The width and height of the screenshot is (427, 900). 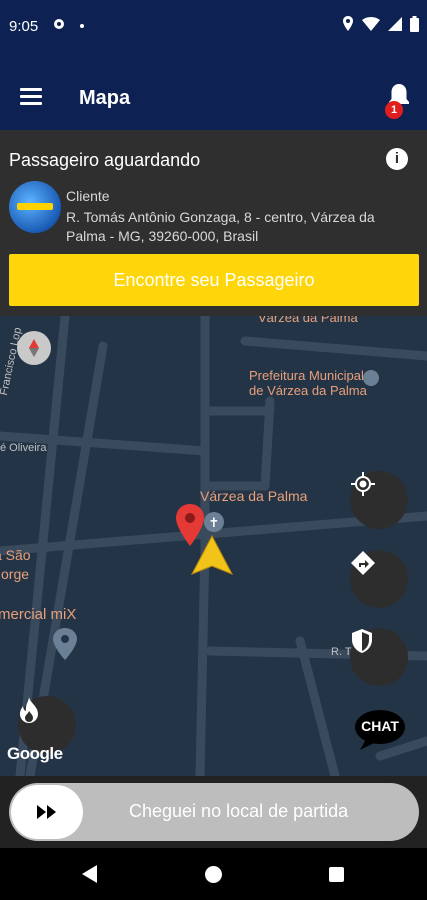 I want to click on client-label: Cliente, so click(x=88, y=196).